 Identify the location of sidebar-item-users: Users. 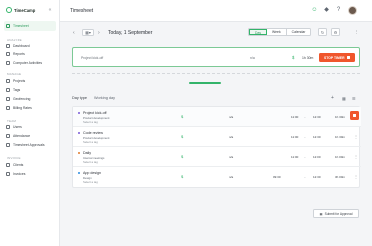
(14, 127).